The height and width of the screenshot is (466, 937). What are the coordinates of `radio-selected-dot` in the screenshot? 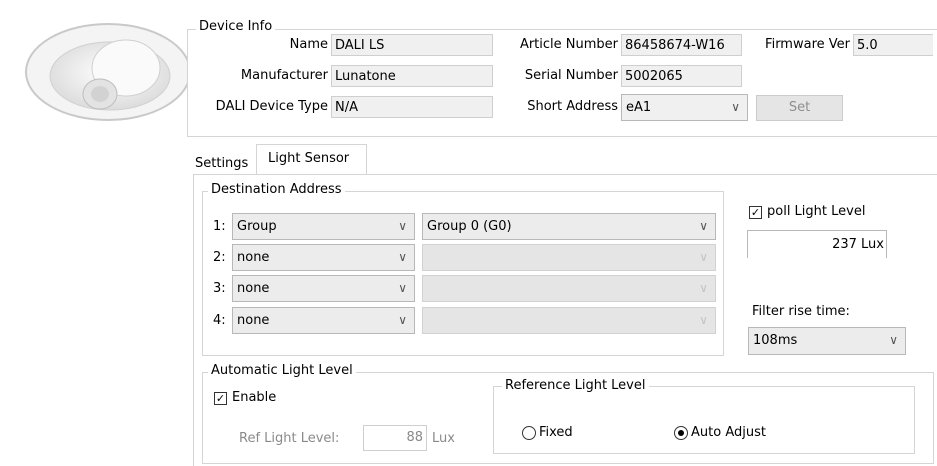 It's located at (681, 433).